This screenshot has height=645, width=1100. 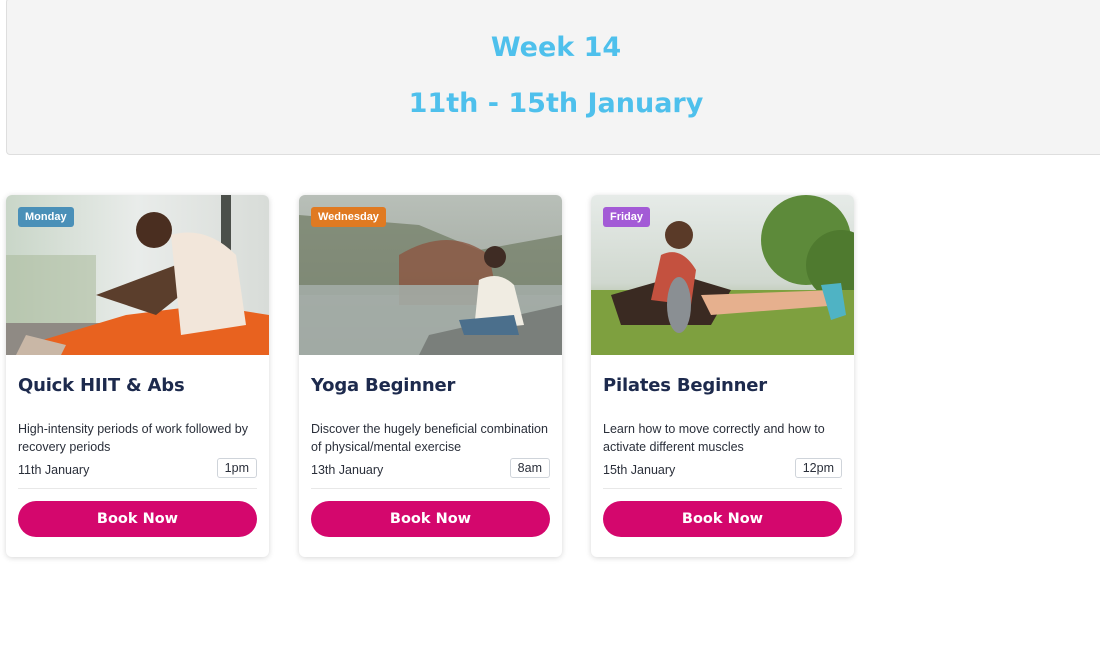 I want to click on week-title: Week 14, so click(x=556, y=47).